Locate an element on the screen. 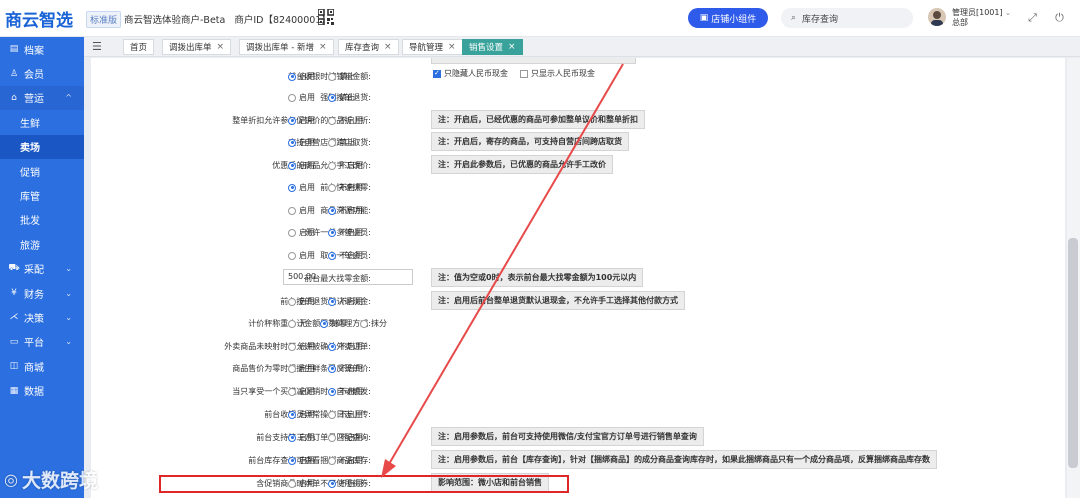  sidebar-item-finance: ¥ 财务 ⌄ is located at coordinates (42, 293).